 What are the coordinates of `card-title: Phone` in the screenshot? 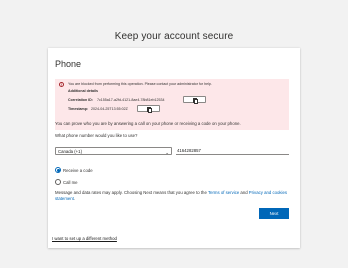 It's located at (68, 64).